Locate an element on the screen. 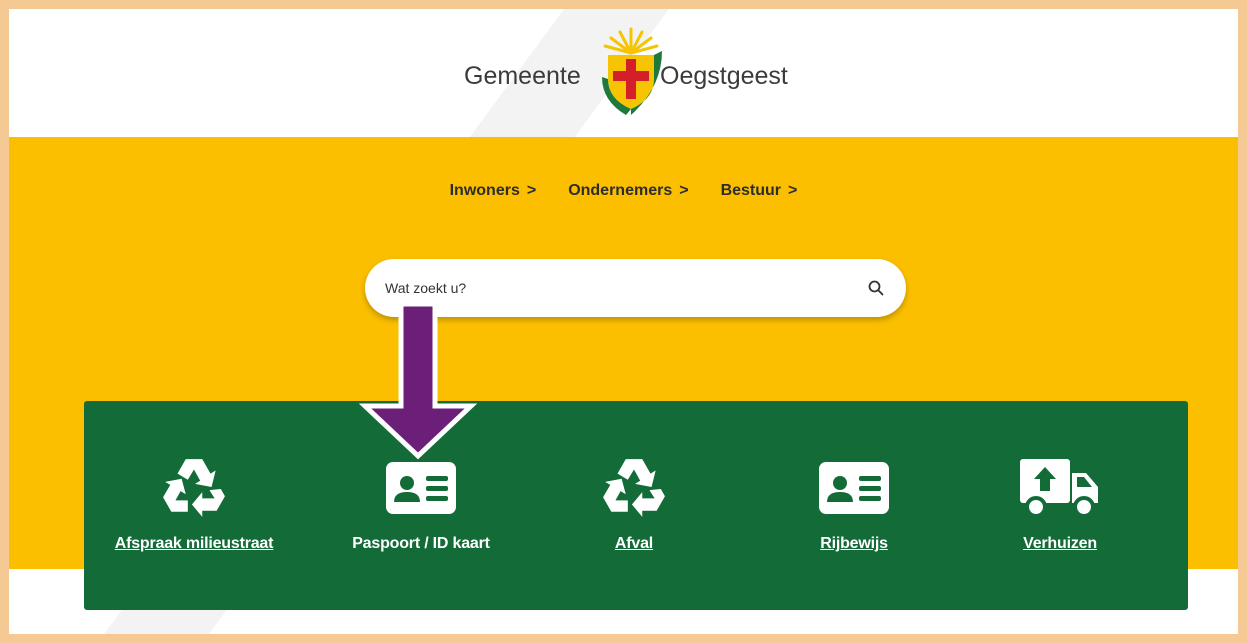 This screenshot has width=1247, height=643. quick-link-verhuizen: Verhuizen is located at coordinates (1060, 503).